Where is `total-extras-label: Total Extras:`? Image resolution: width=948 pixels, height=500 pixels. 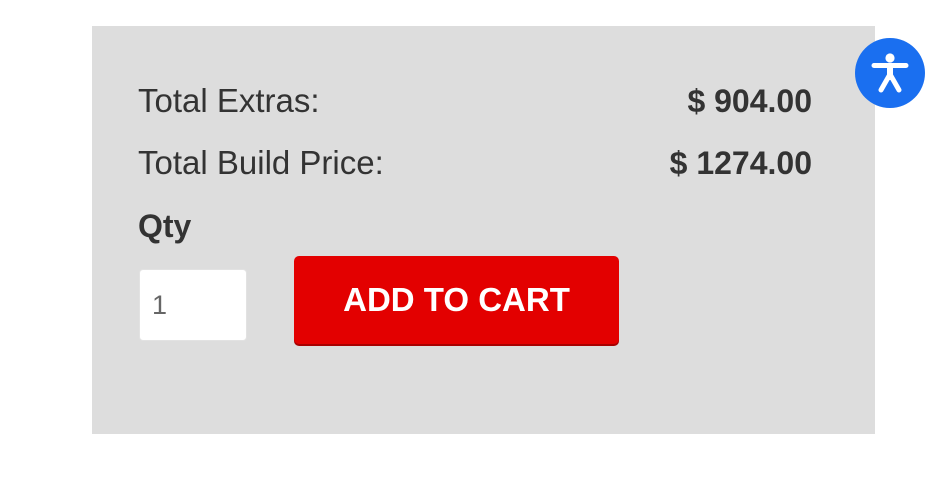 total-extras-label: Total Extras: is located at coordinates (229, 100).